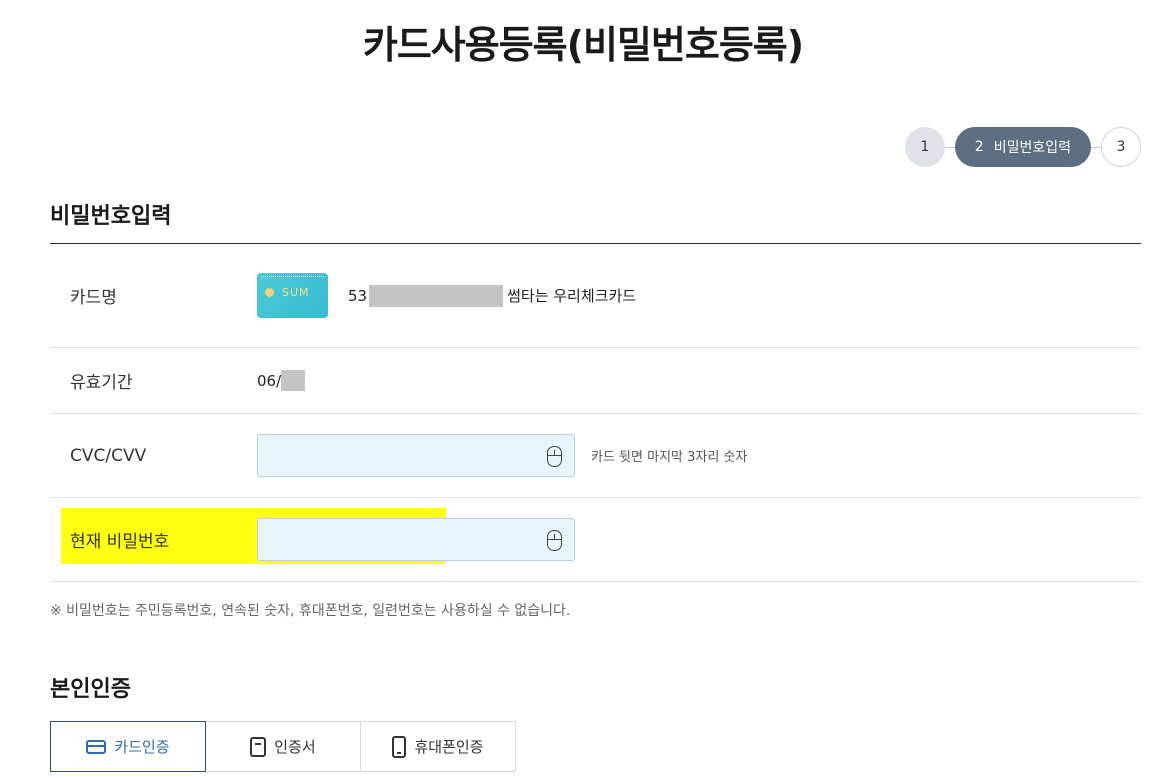 The image size is (1166, 778). I want to click on tab-certificate: 인증서, so click(283, 746).